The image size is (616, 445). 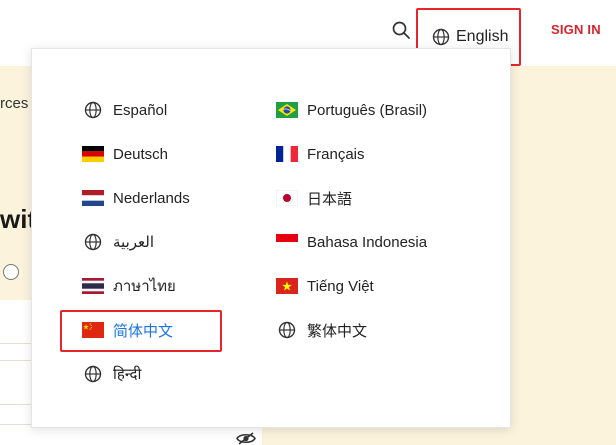 I want to click on flag-indonesia-icon, so click(x=287, y=242).